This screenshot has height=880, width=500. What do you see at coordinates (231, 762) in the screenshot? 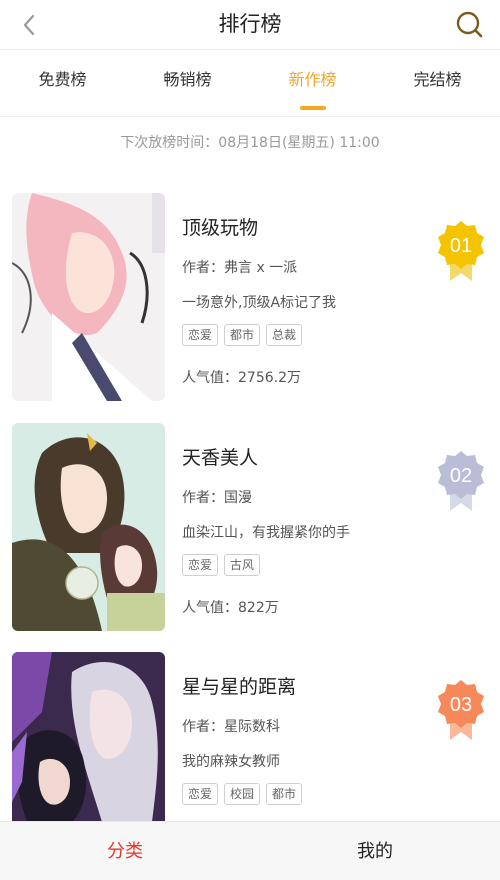
I see `comic-description: 我的麻辣女教师` at bounding box center [231, 762].